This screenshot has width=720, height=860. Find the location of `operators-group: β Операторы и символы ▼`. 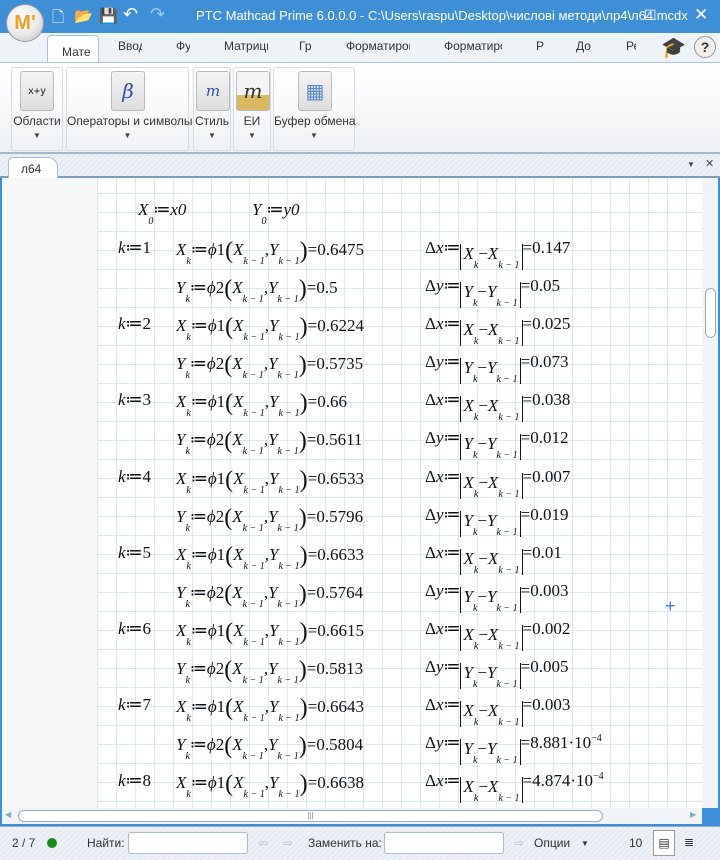

operators-group: β Операторы и символы ▼ is located at coordinates (129, 109).